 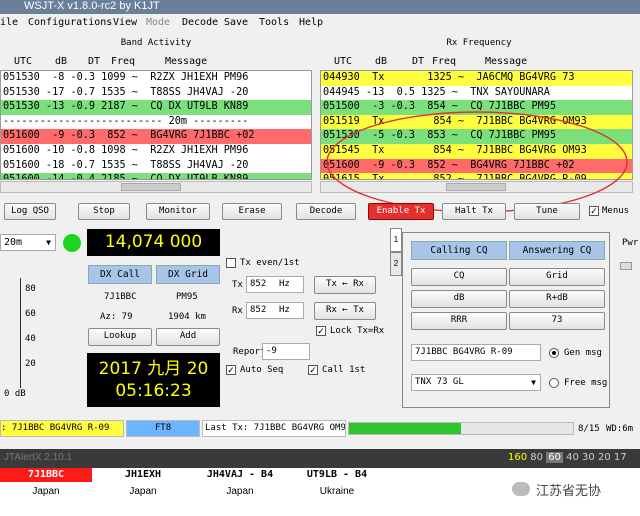 I want to click on band-select: 20m ▼, so click(x=28, y=242).